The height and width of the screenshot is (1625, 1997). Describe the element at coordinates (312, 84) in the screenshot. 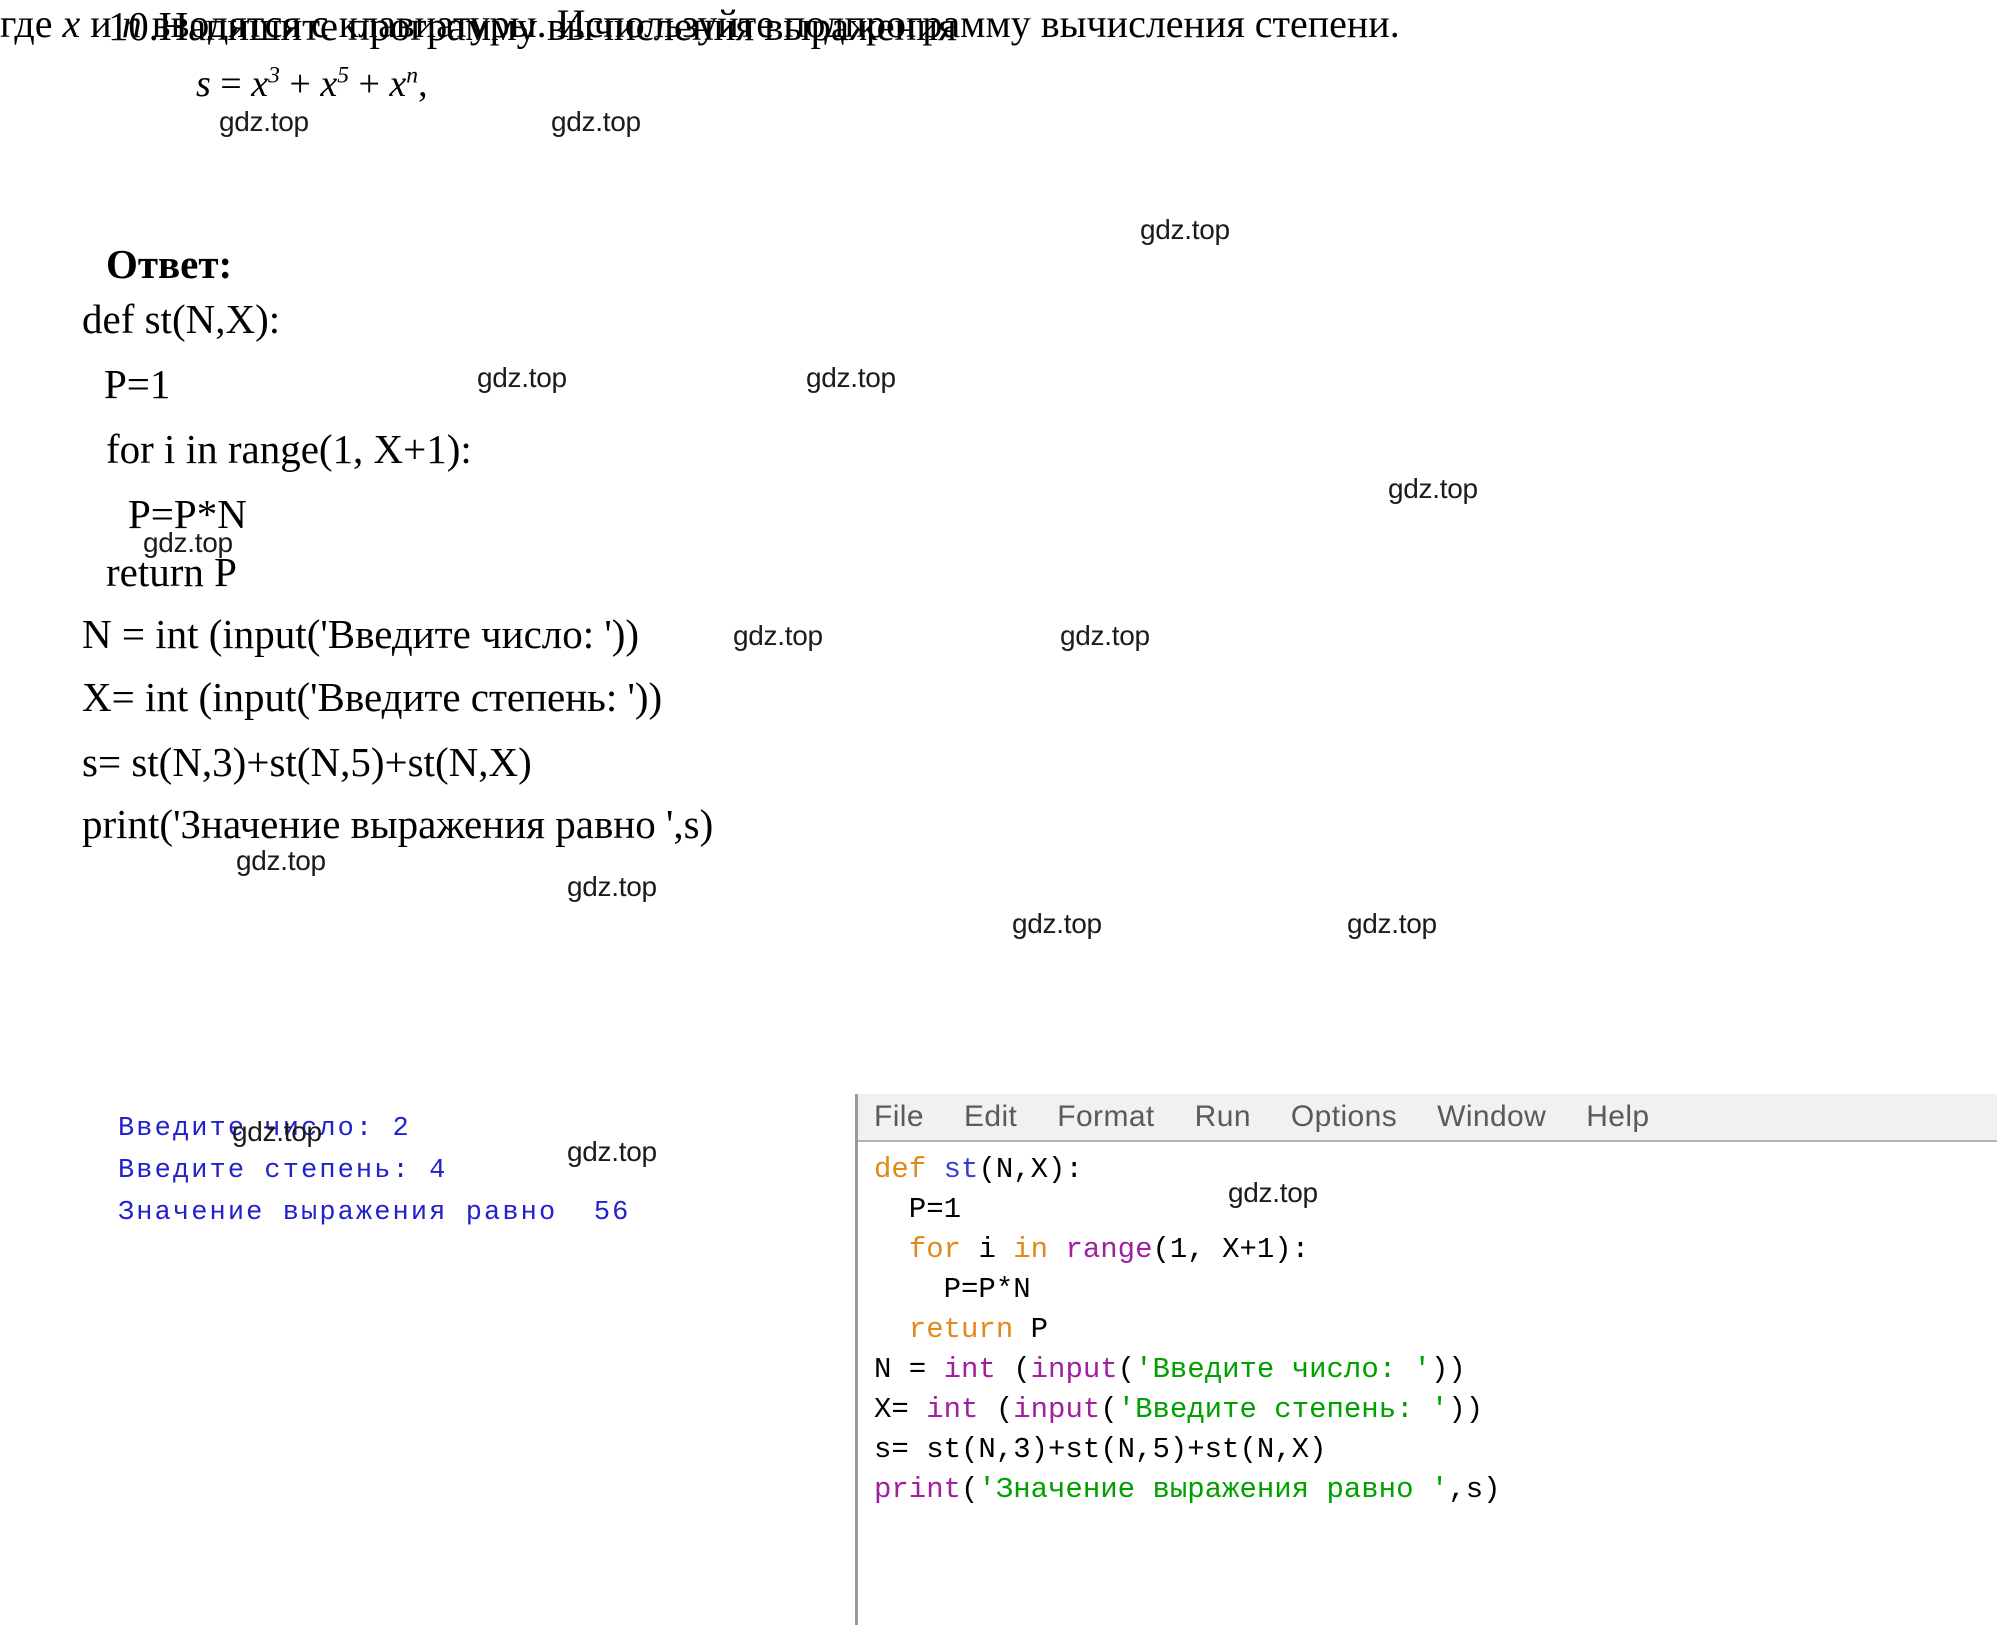

I see `math-formula: s = x3 + x5 + xn,` at that location.